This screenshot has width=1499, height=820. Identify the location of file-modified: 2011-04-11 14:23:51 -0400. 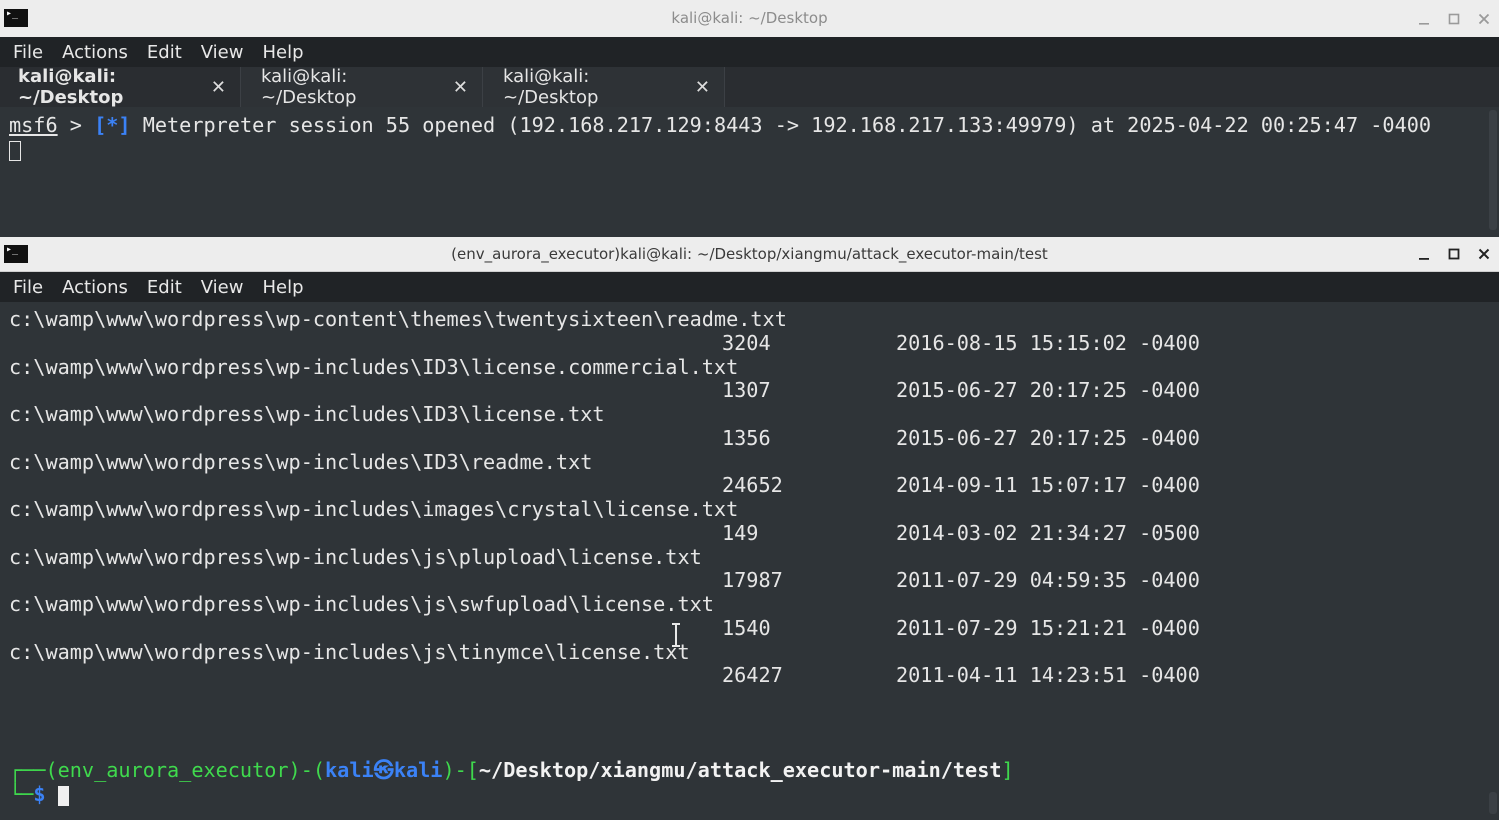
(1048, 675).